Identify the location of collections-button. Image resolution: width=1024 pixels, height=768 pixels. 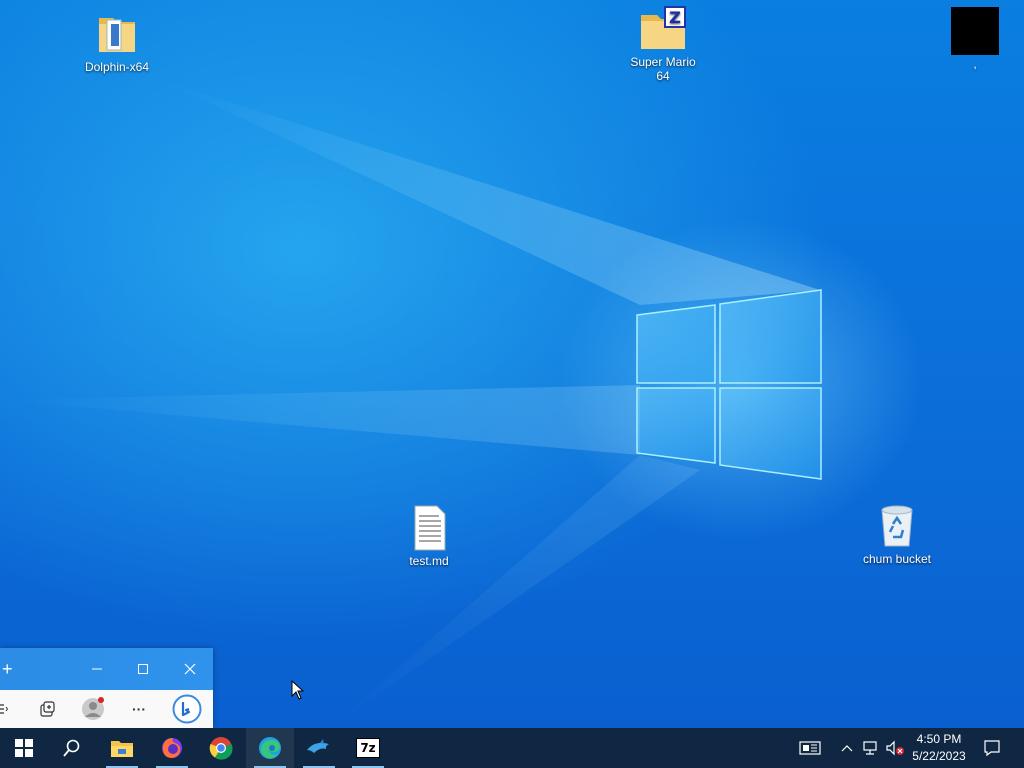
(47, 709).